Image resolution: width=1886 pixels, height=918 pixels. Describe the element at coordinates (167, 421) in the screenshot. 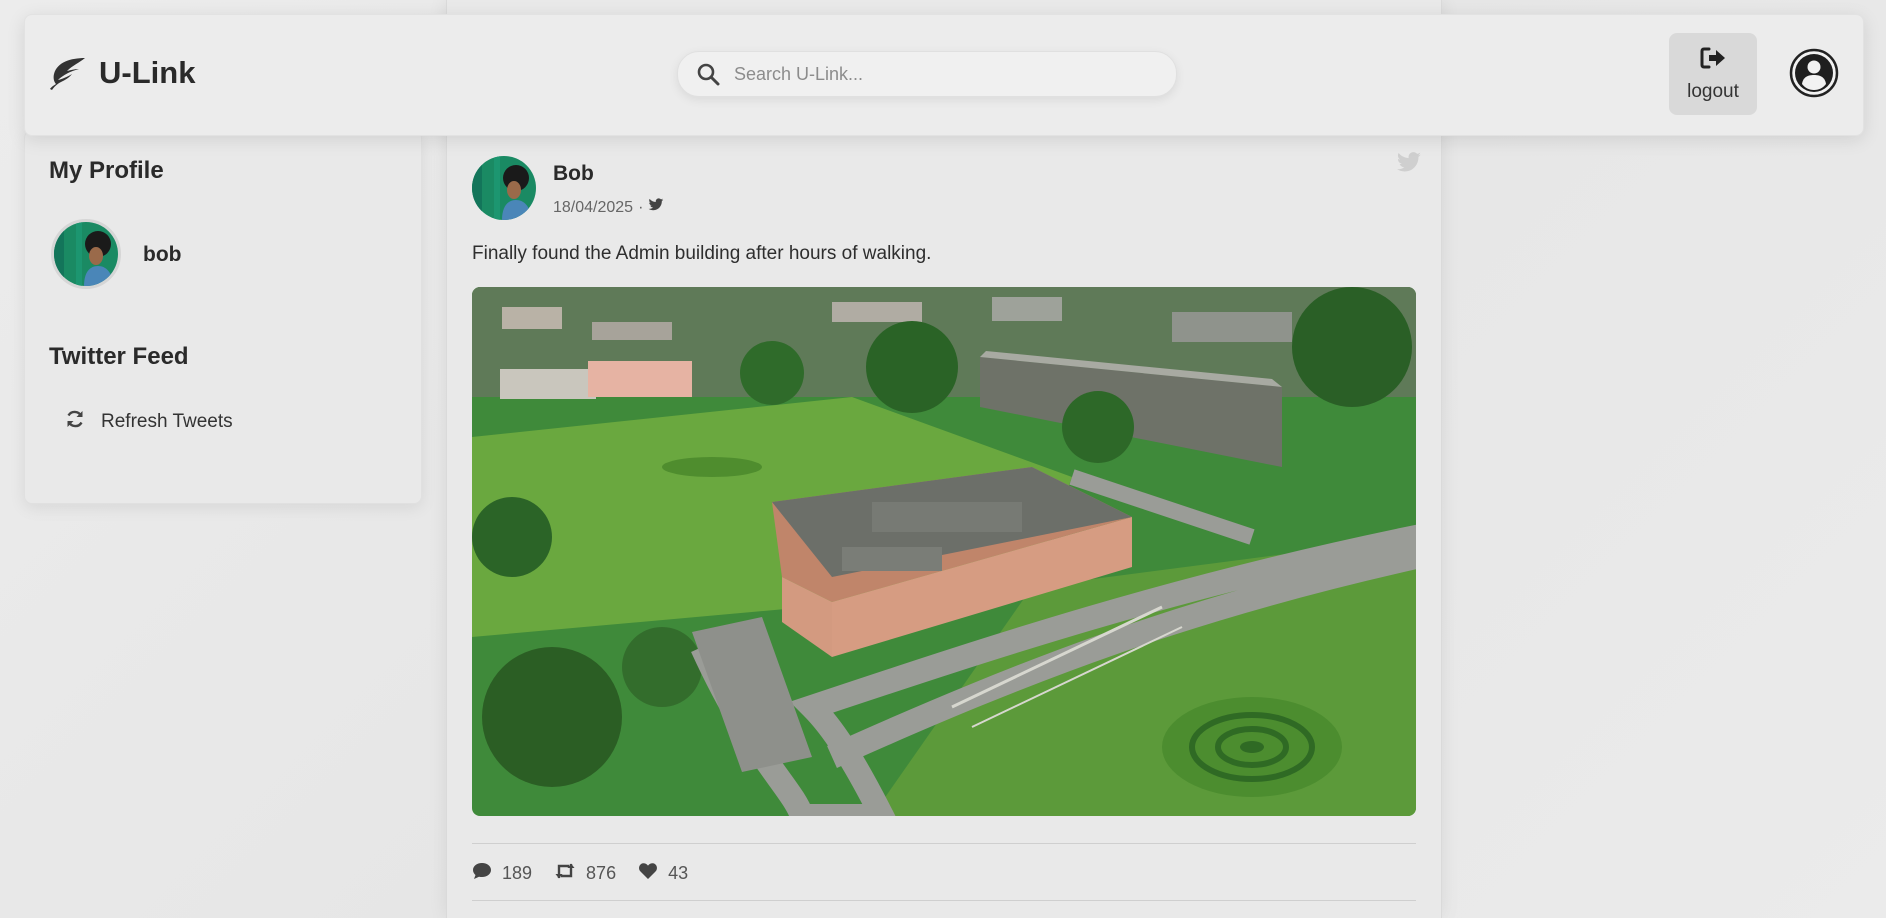

I see `refresh-tweets-label: Refresh Tweets` at that location.